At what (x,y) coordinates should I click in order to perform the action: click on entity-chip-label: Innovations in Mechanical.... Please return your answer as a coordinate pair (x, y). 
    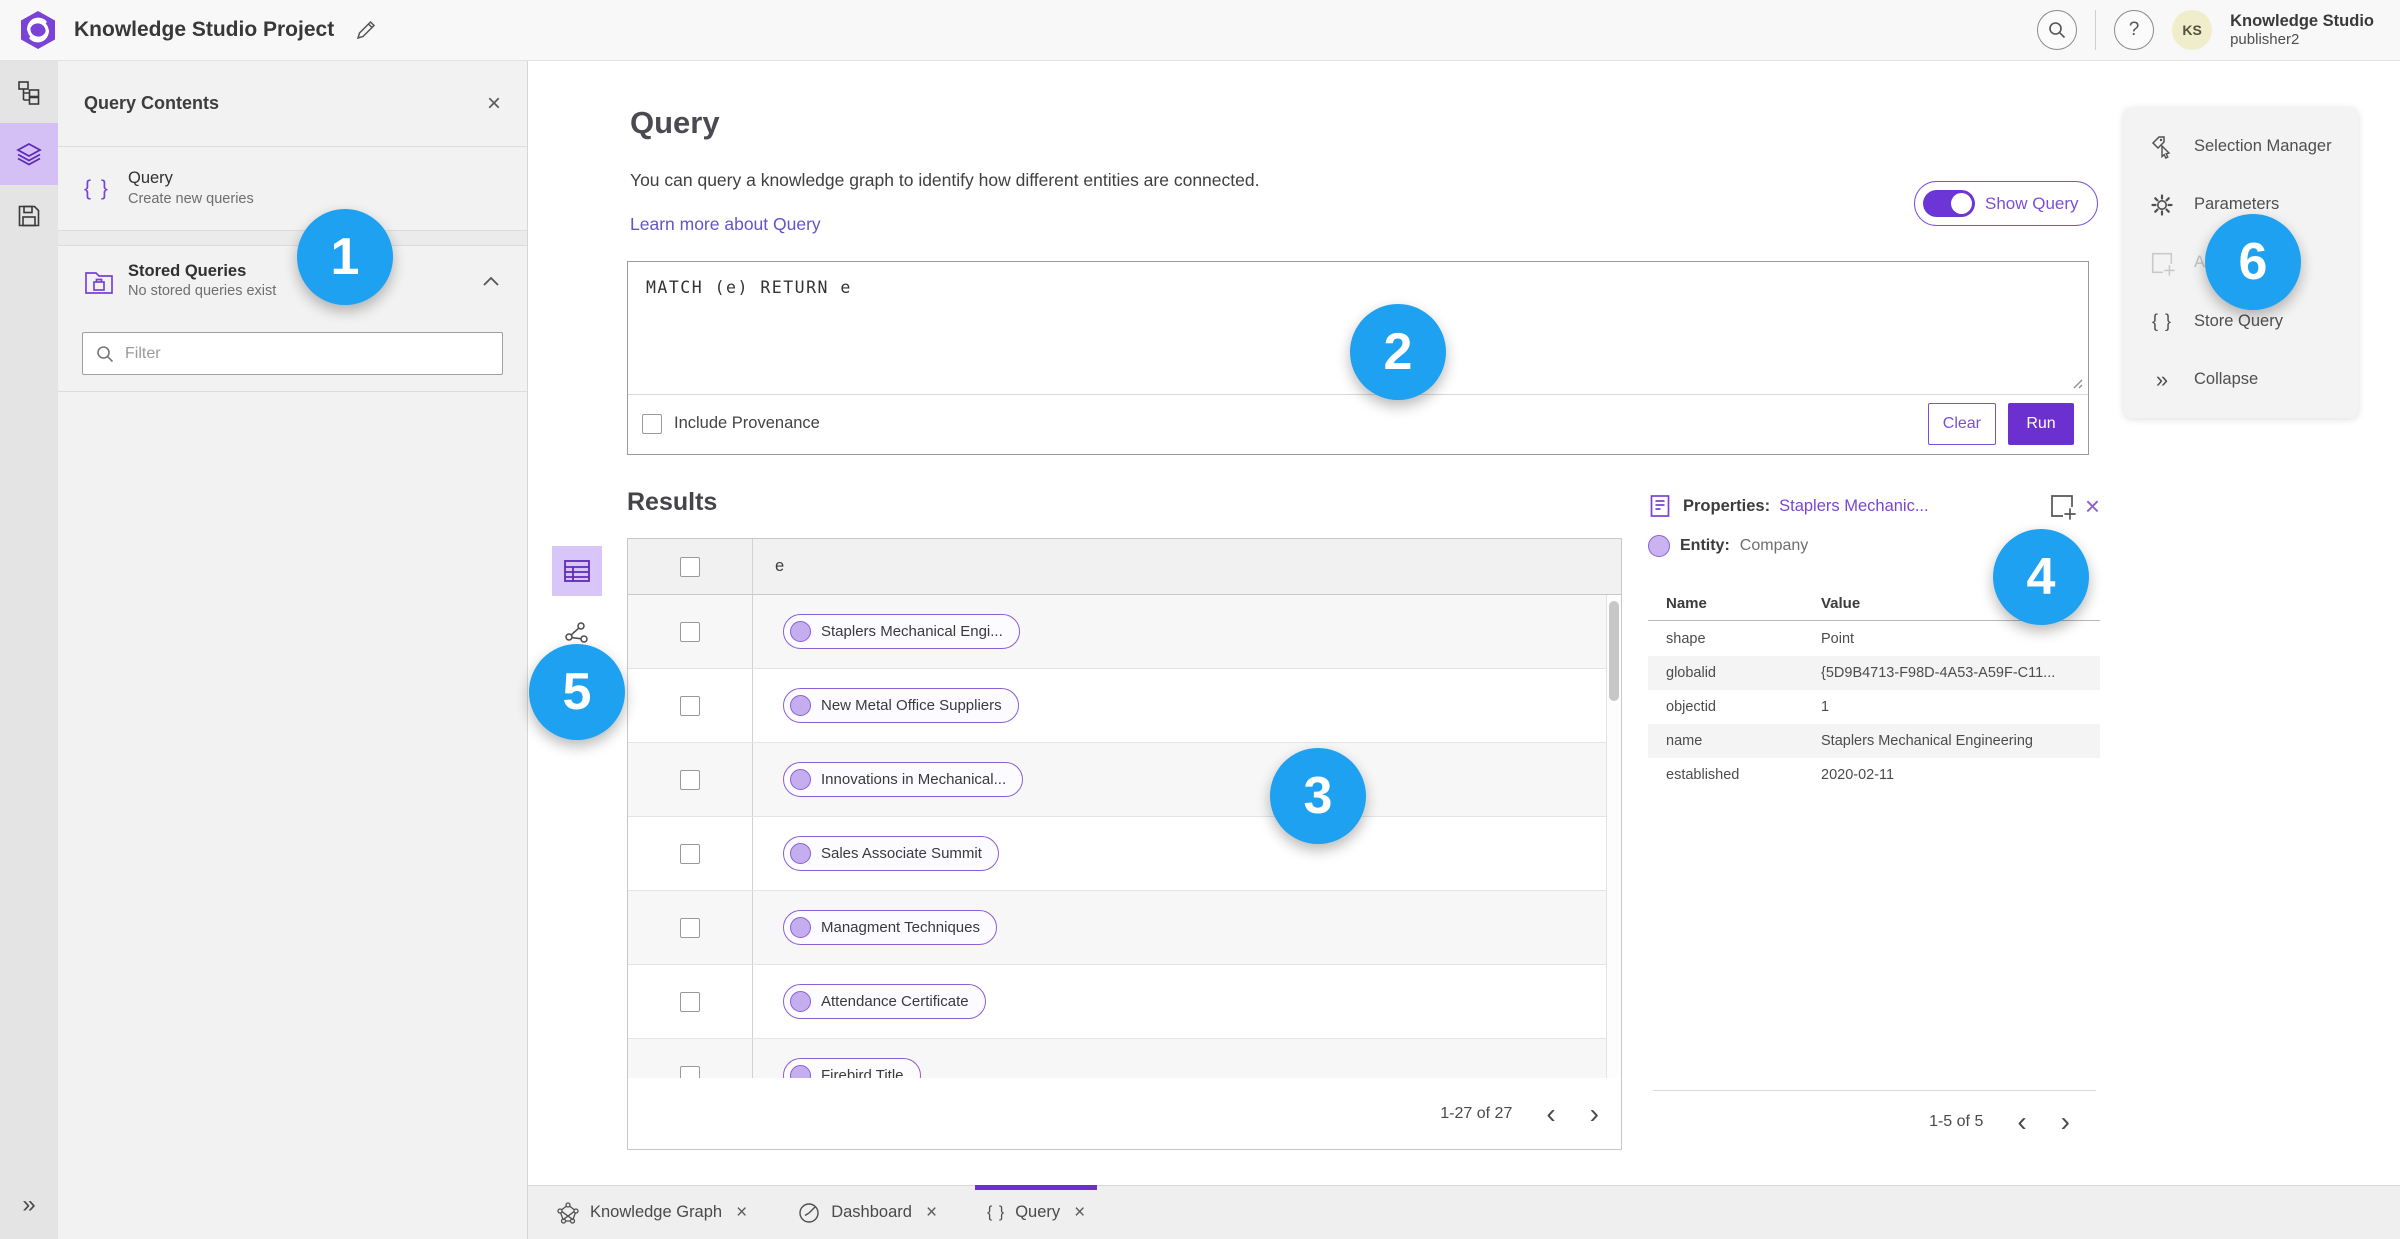
    Looking at the image, I should click on (914, 779).